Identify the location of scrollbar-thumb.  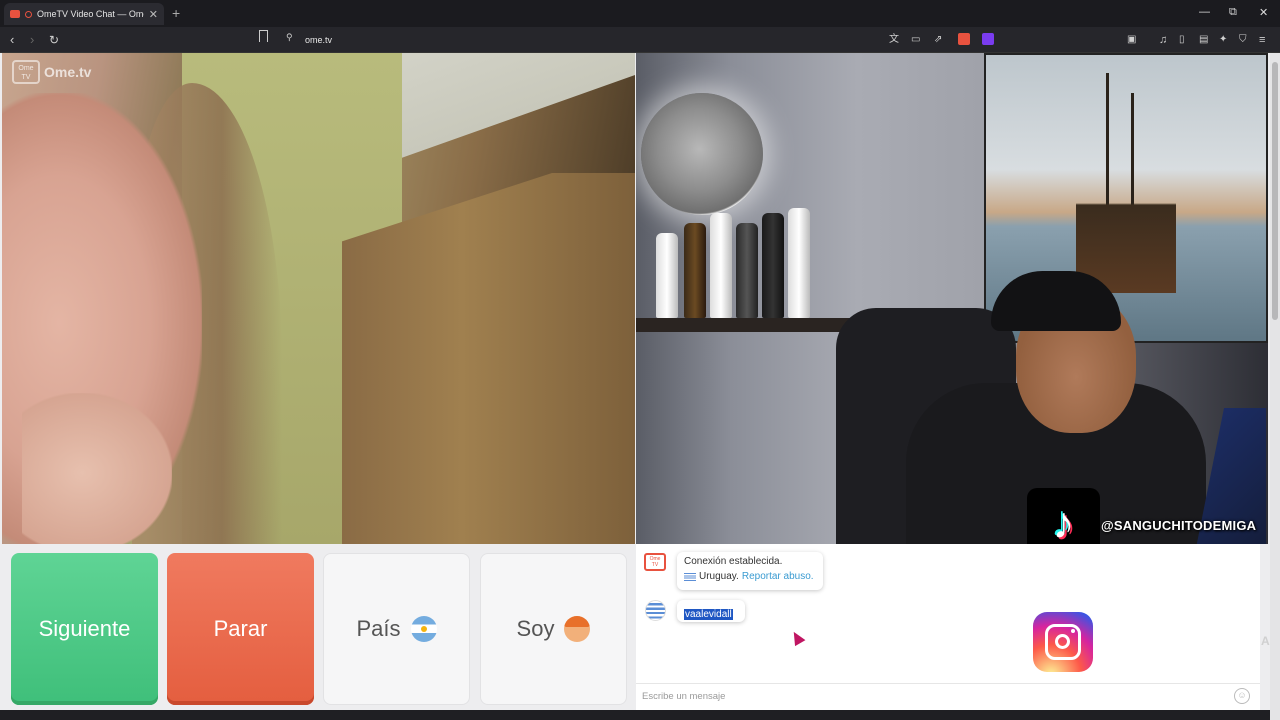
(1275, 191).